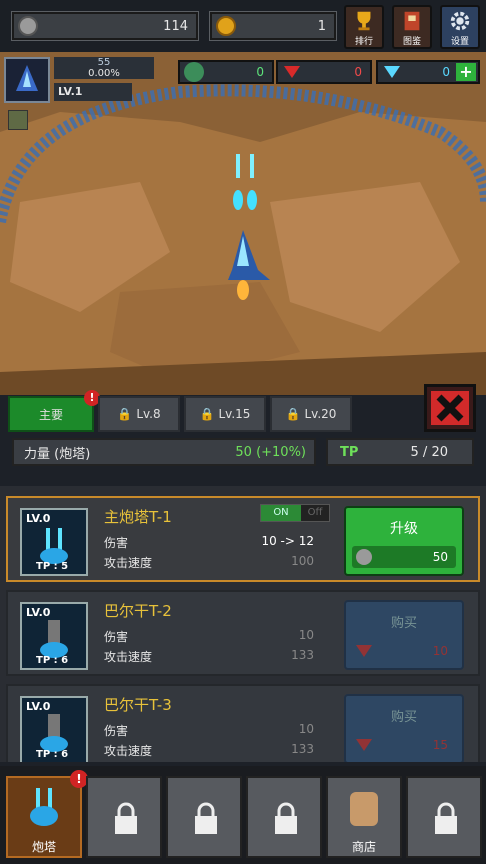  What do you see at coordinates (57, 454) in the screenshot?
I see `power-label: 力量 (炮塔)` at bounding box center [57, 454].